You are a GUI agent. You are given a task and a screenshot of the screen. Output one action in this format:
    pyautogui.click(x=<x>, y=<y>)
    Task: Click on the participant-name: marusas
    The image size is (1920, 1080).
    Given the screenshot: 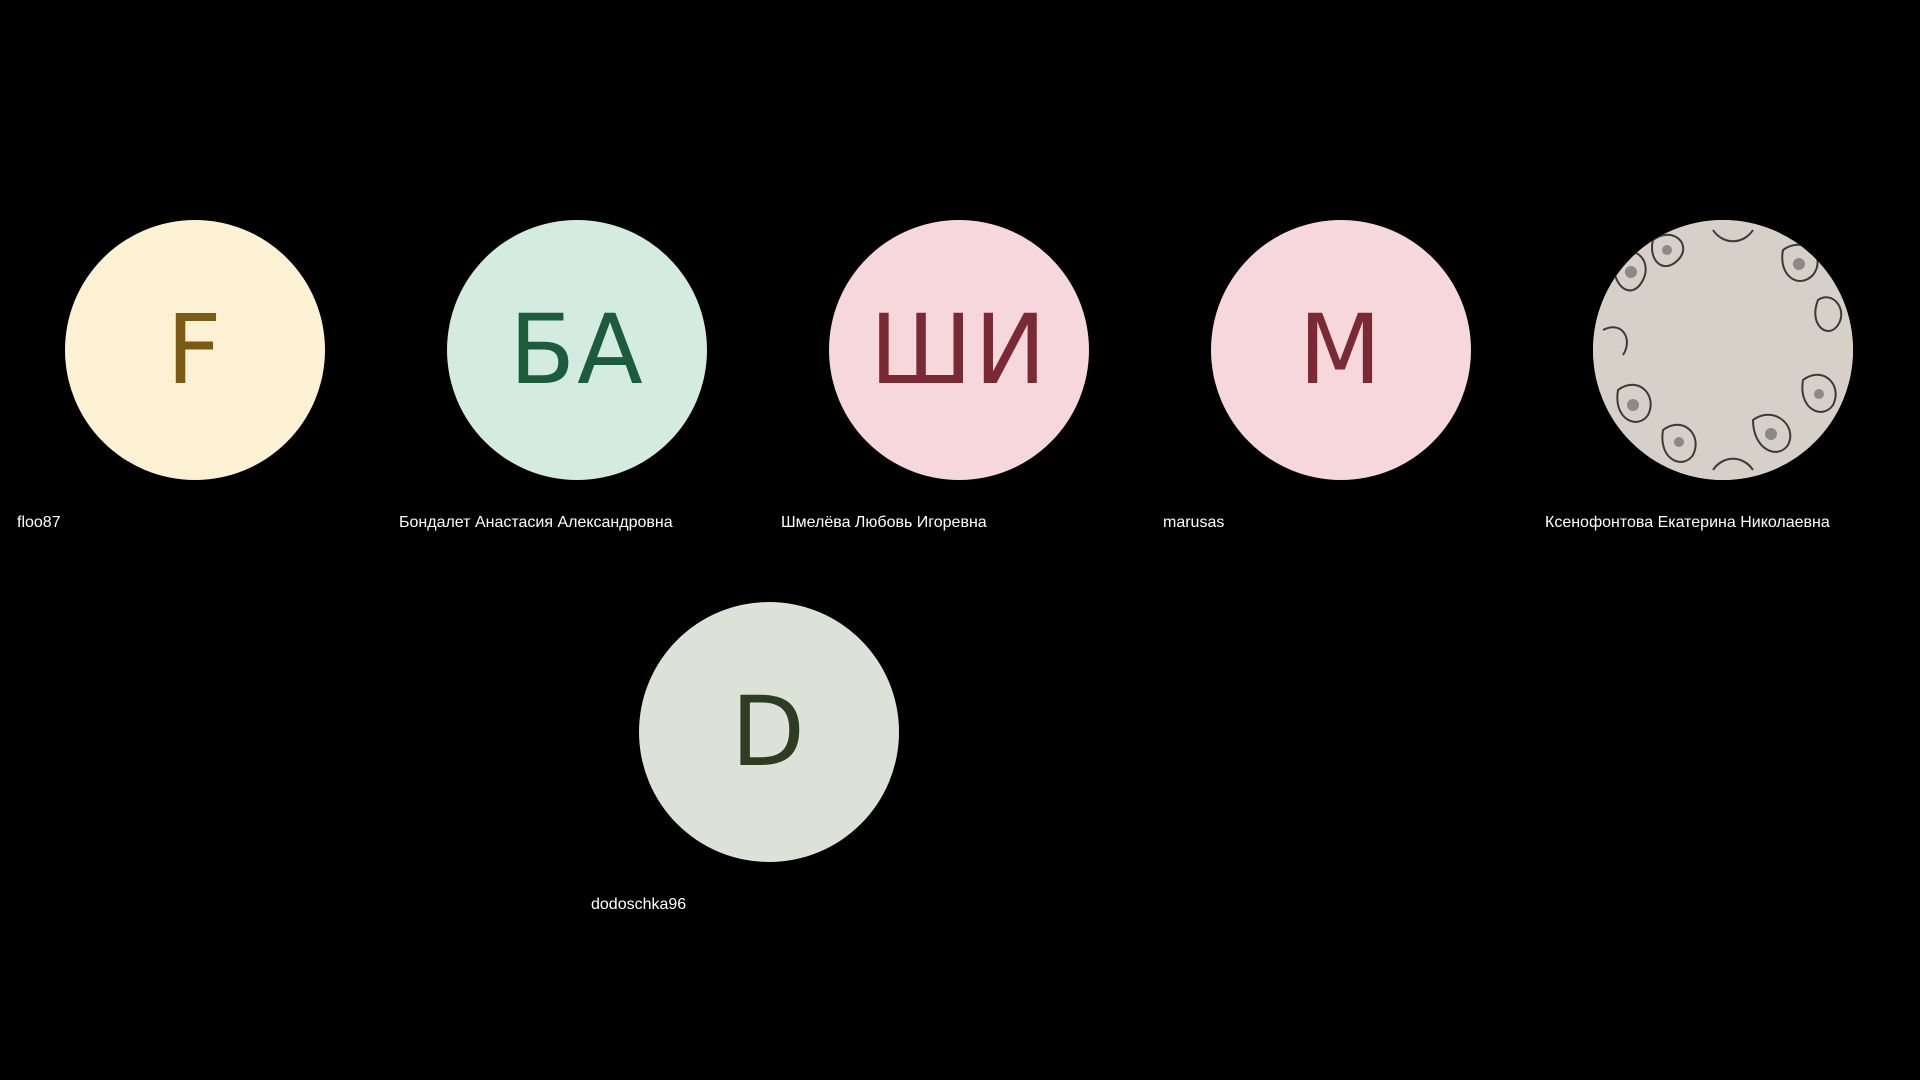 What is the action you would take?
    pyautogui.click(x=1194, y=522)
    